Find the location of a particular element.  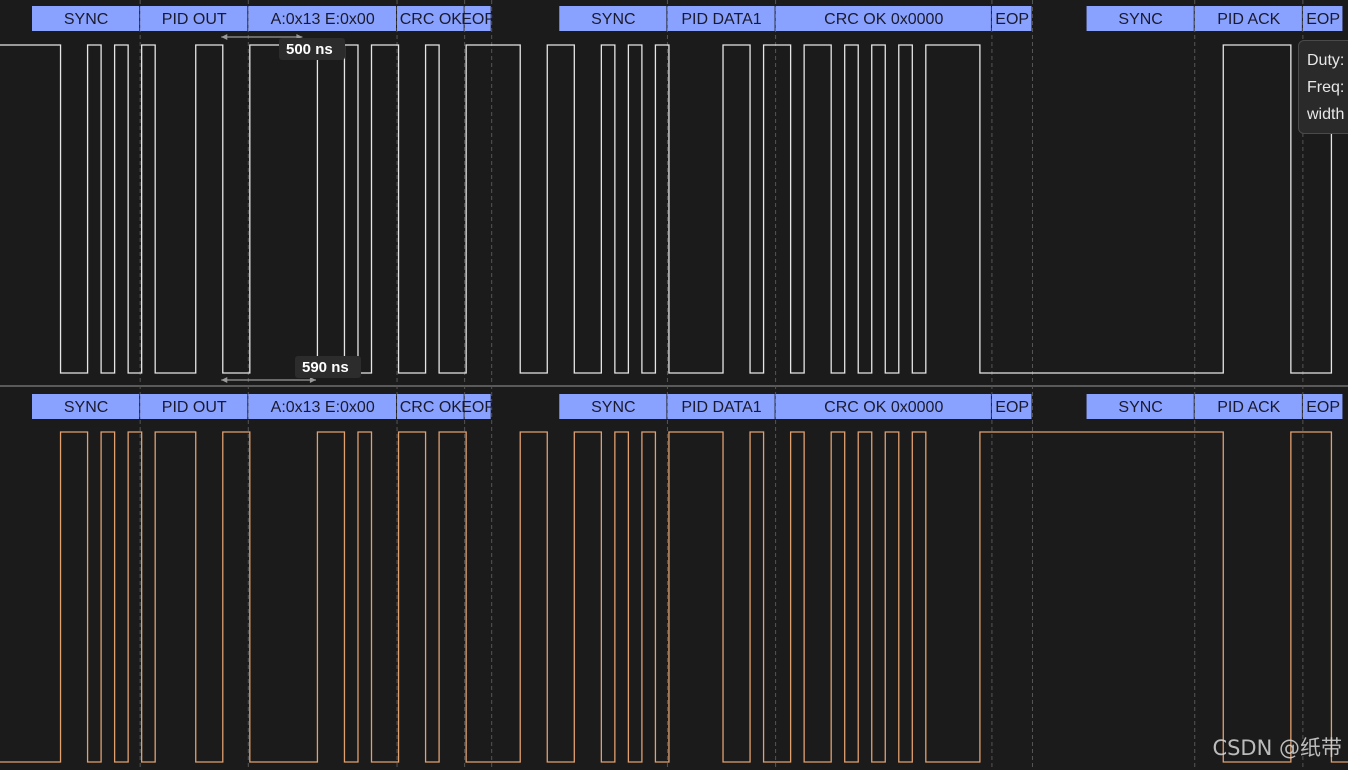

width-measure-bottom: 590 ns is located at coordinates (291, 369).